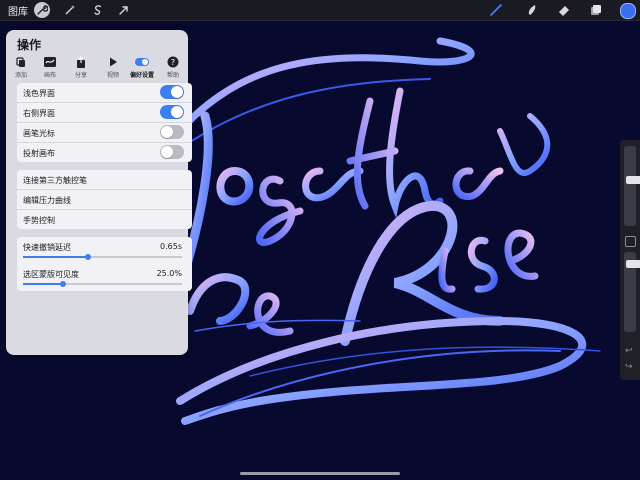 The image size is (640, 480). I want to click on slider-group: 快速撤销延迟 0.65s 选区蒙版可见度 25.0%, so click(104, 264).